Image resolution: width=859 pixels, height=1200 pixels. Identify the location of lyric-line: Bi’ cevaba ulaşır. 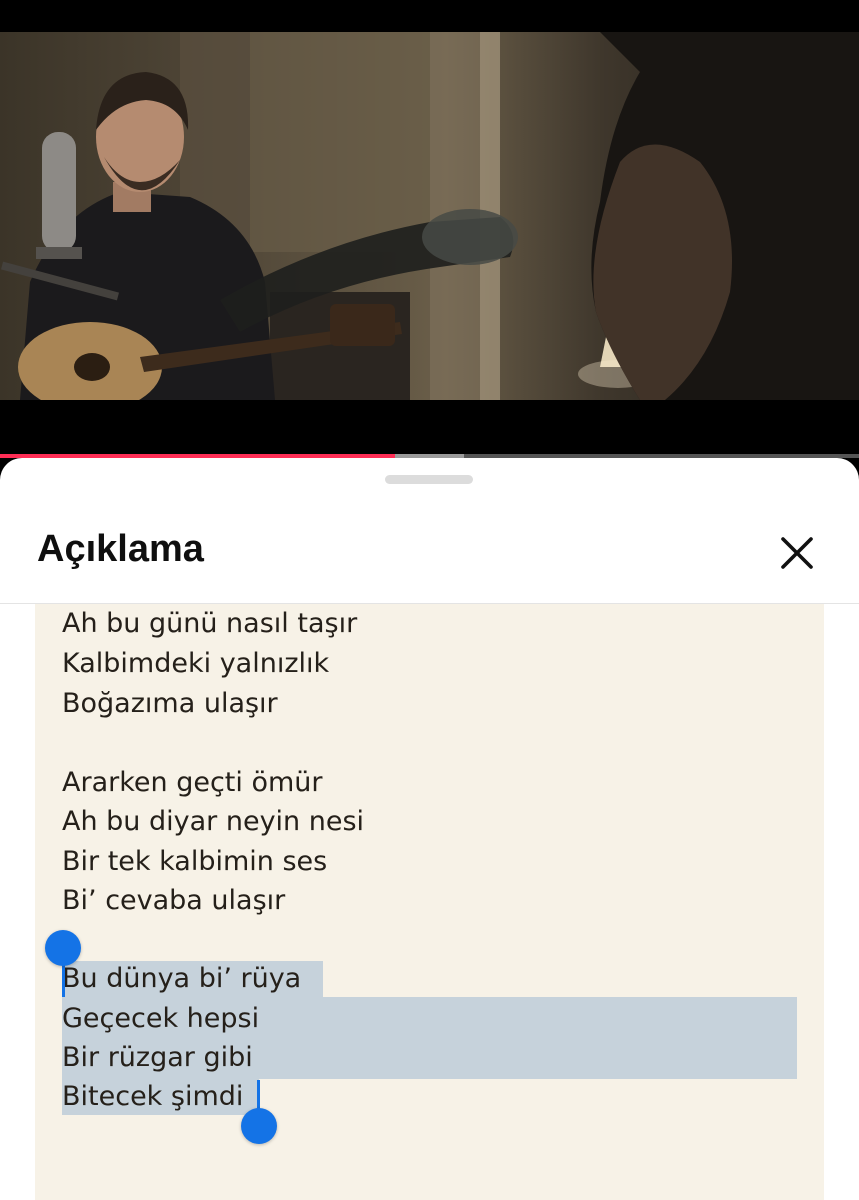
(174, 900).